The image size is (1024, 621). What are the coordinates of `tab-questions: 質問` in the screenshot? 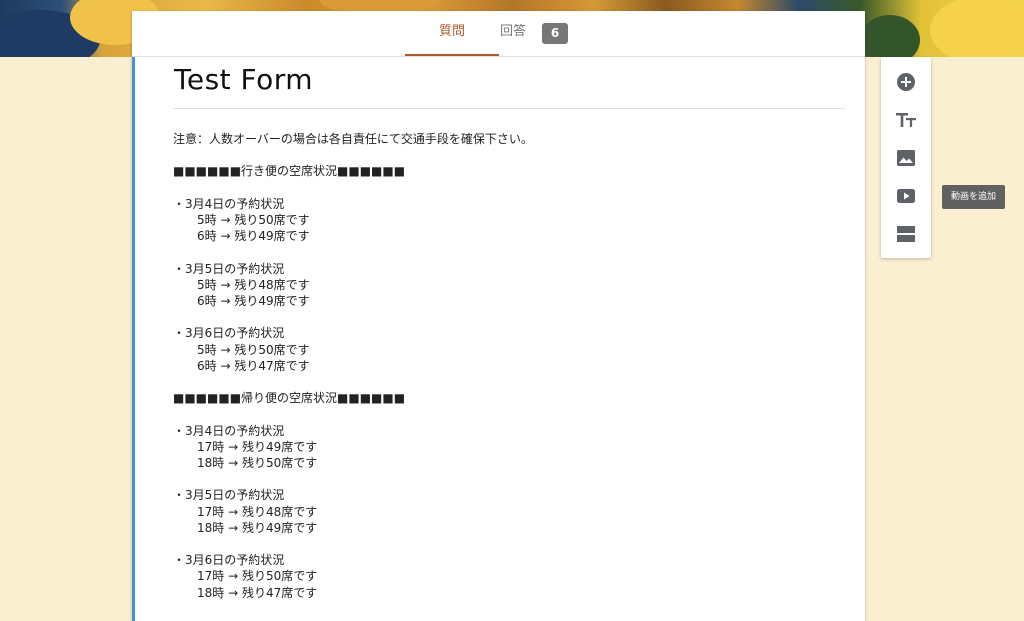 It's located at (452, 33).